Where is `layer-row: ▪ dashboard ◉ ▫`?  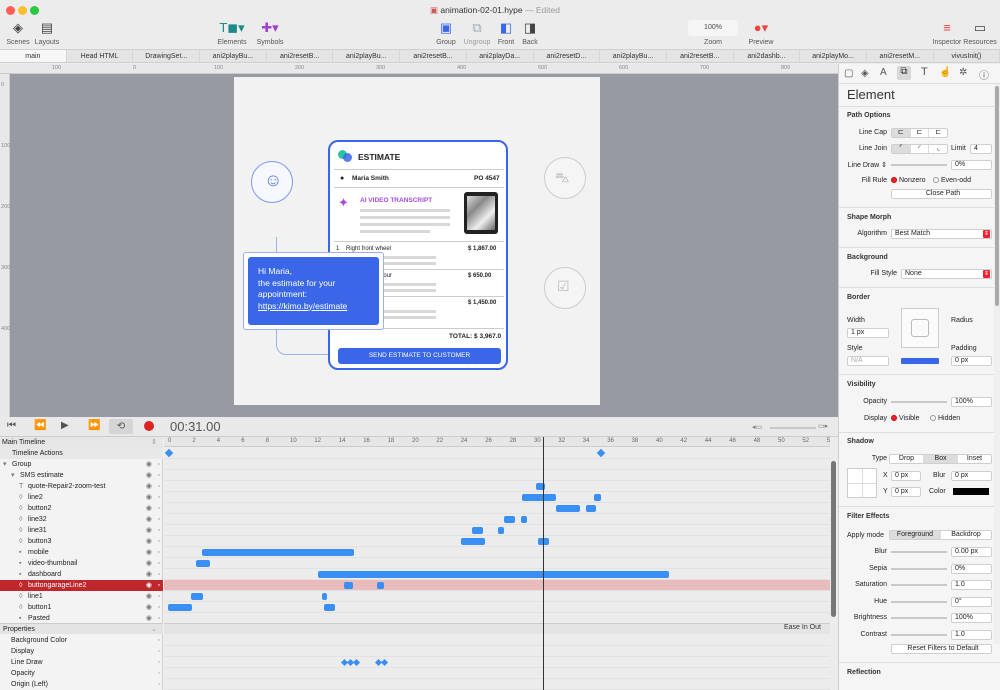
layer-row: ▪ dashboard ◉ ▫ is located at coordinates (81, 574).